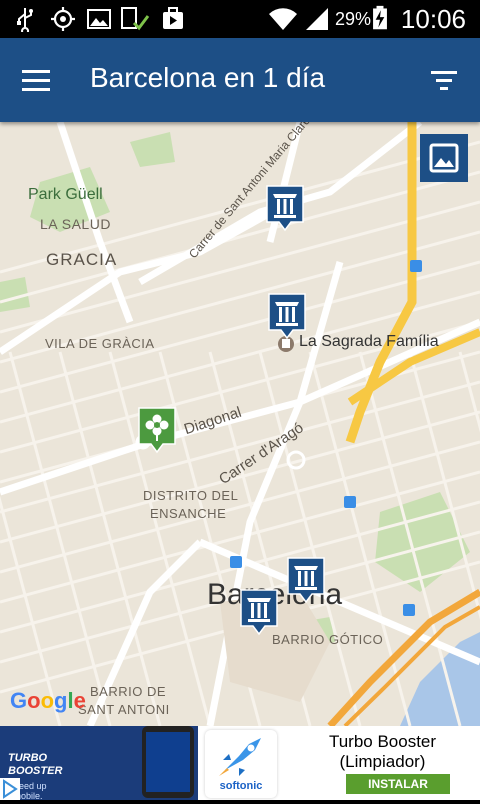 This screenshot has width=480, height=804. Describe the element at coordinates (382, 752) in the screenshot. I see `ad-title: Turbo Booster (Limpiador)` at that location.